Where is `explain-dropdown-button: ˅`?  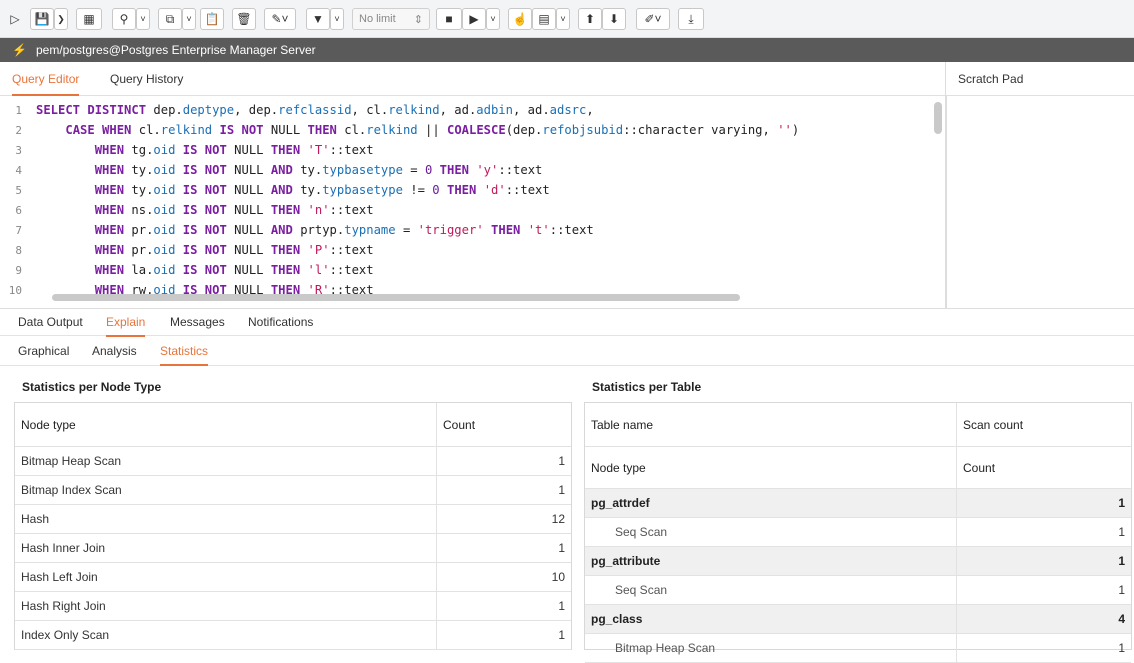
explain-dropdown-button: ˅ is located at coordinates (563, 19).